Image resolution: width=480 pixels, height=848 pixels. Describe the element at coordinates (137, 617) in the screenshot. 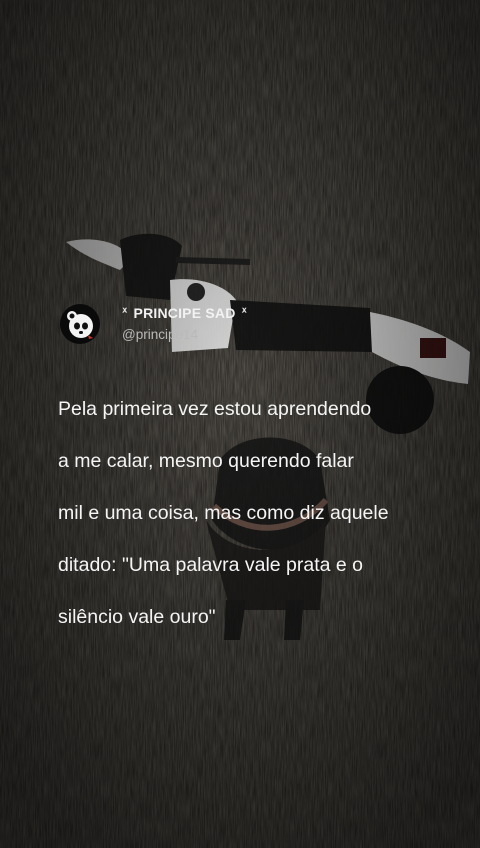

I see `tweet-line: silêncio vale ouro"` at that location.